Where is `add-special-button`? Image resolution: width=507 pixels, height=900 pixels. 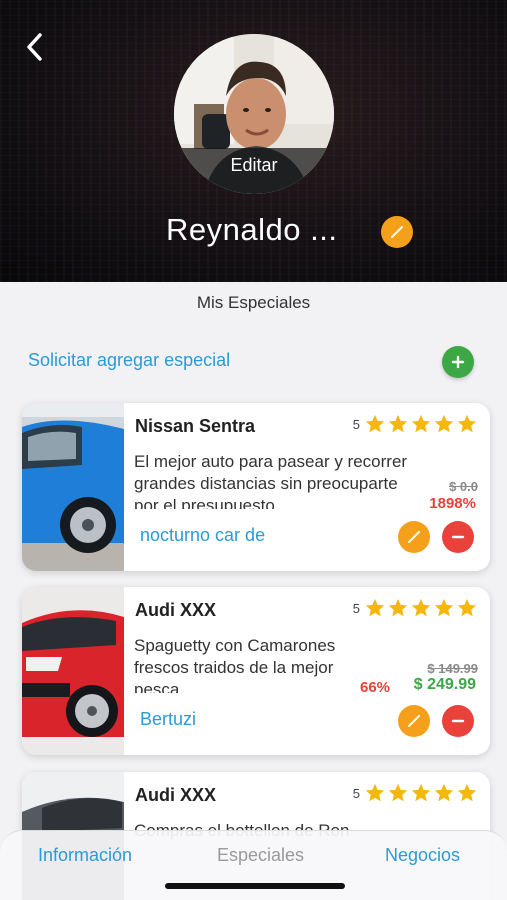
add-special-button is located at coordinates (458, 362).